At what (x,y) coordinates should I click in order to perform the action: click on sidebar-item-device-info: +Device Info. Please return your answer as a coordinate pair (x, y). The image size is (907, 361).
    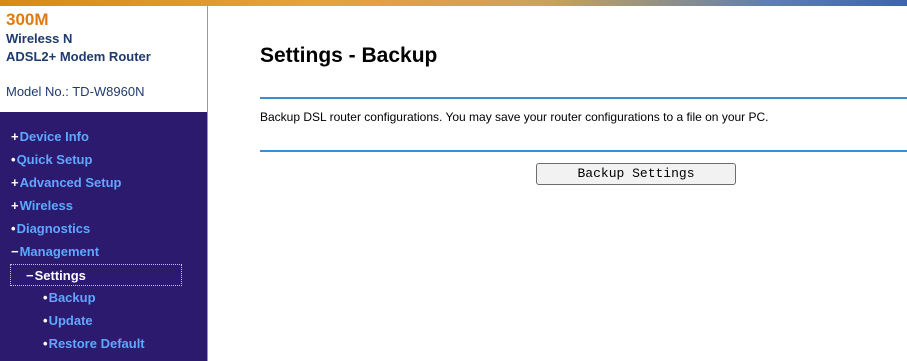
    Looking at the image, I should click on (50, 137).